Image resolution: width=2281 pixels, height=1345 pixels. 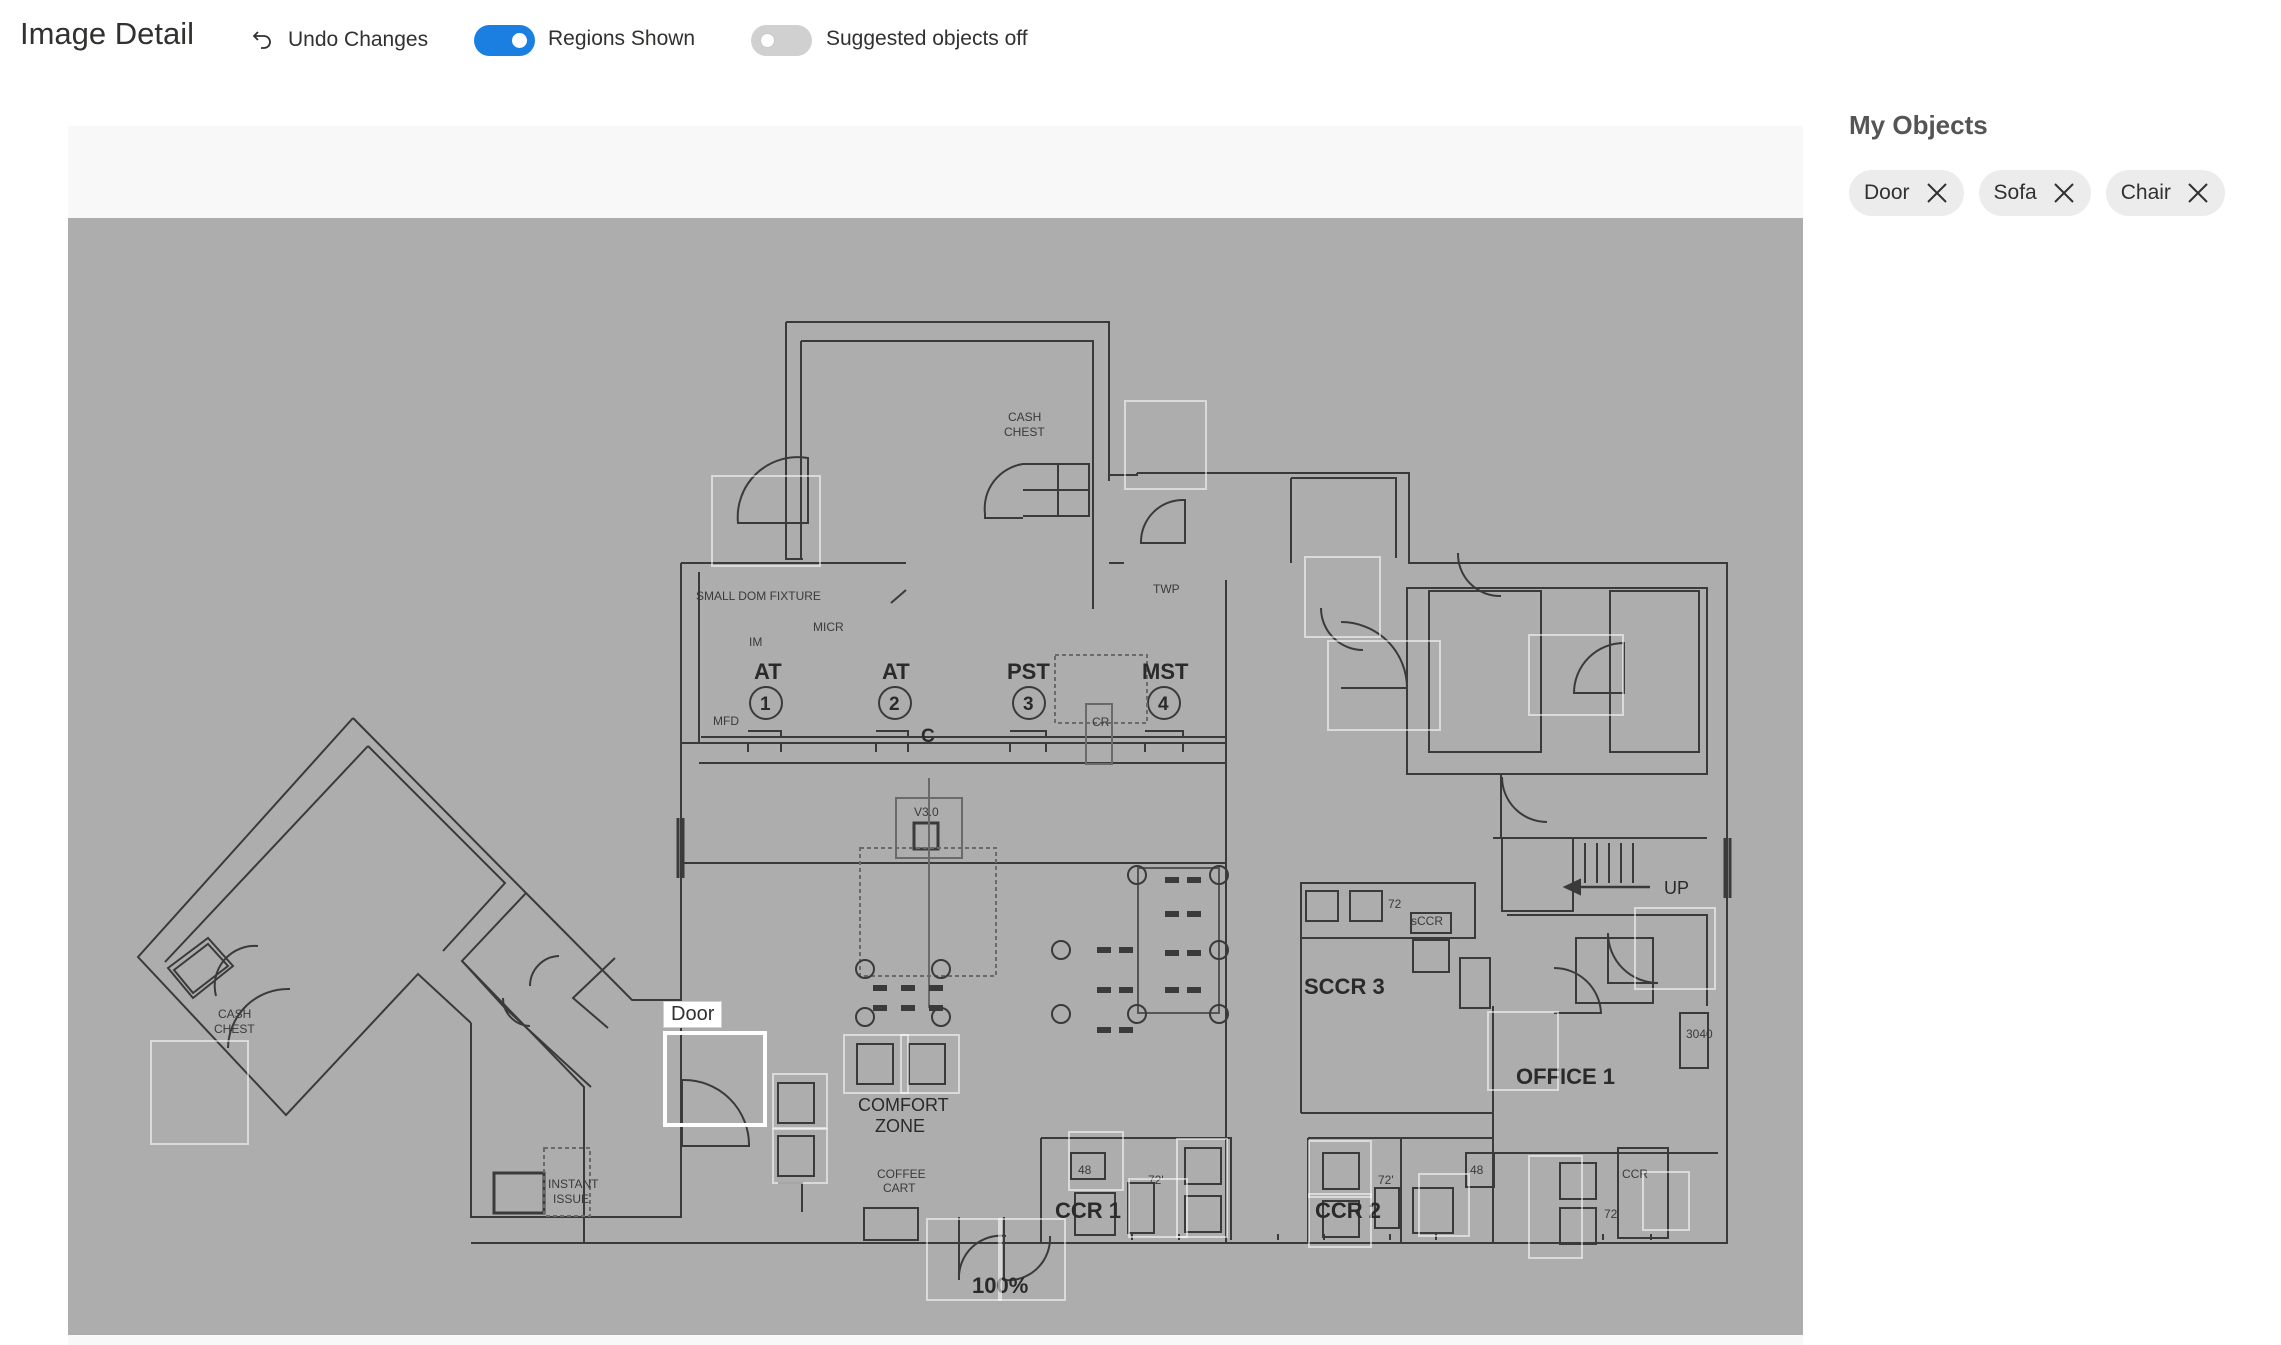 What do you see at coordinates (573, 1184) in the screenshot?
I see `plan-text: INSTANT` at bounding box center [573, 1184].